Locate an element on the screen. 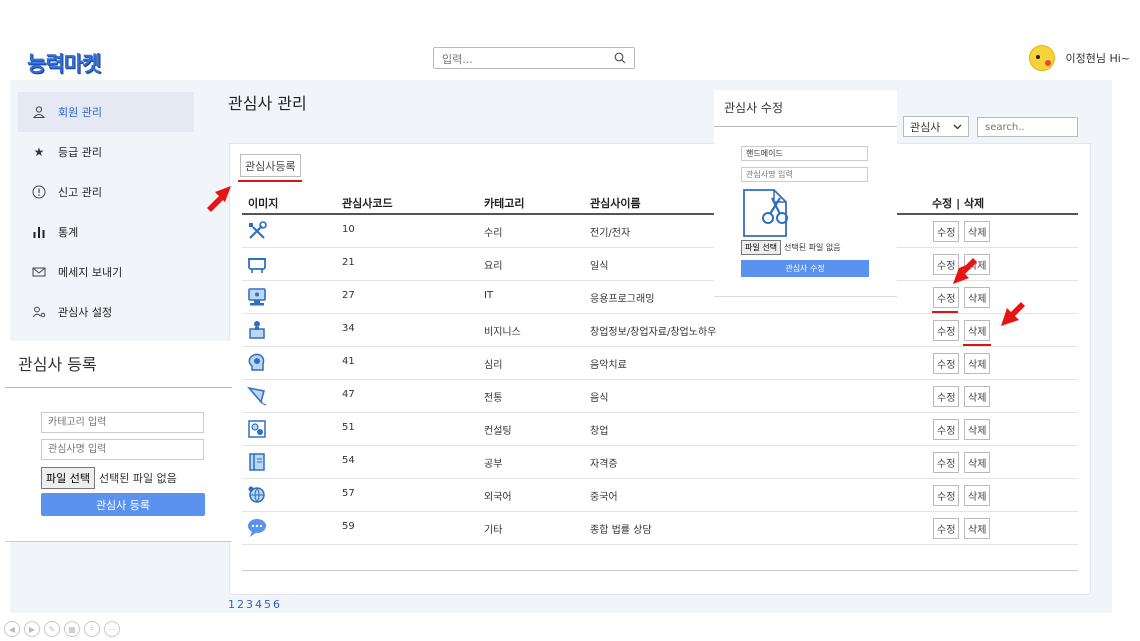 The image size is (1140, 641). row-name: 자격증 is located at coordinates (604, 464).